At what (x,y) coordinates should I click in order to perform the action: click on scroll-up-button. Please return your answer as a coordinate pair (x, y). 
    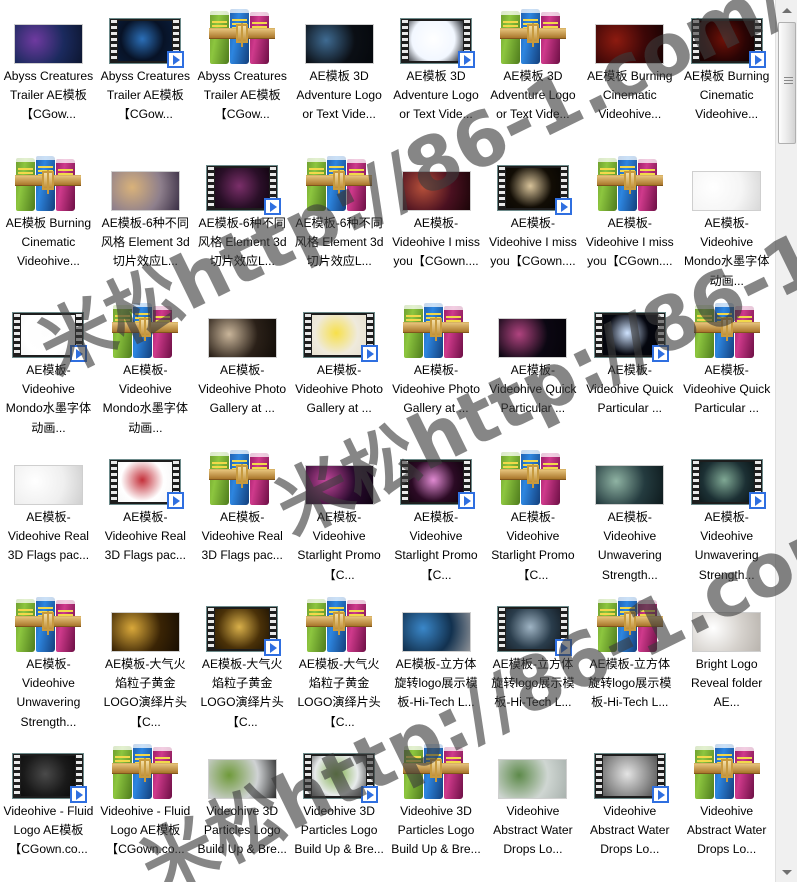
    Looking at the image, I should click on (786, 10).